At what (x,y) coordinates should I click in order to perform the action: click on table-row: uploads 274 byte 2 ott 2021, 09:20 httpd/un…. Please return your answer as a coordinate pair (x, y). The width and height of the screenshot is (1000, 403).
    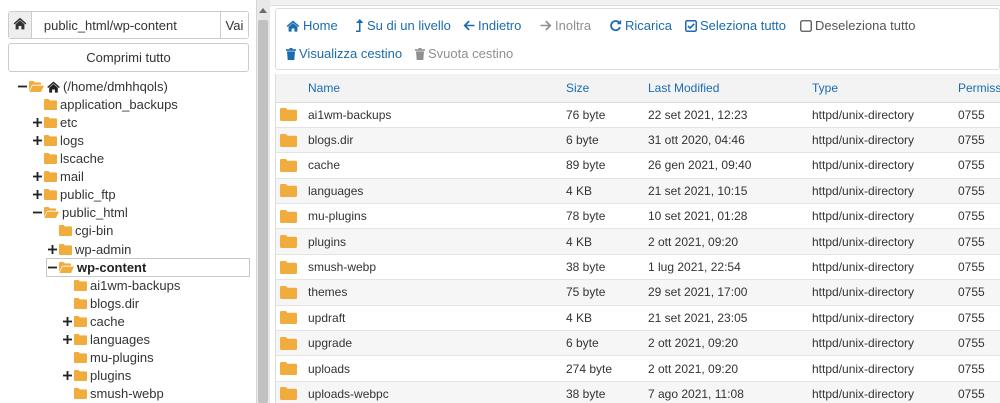
    Looking at the image, I should click on (638, 368).